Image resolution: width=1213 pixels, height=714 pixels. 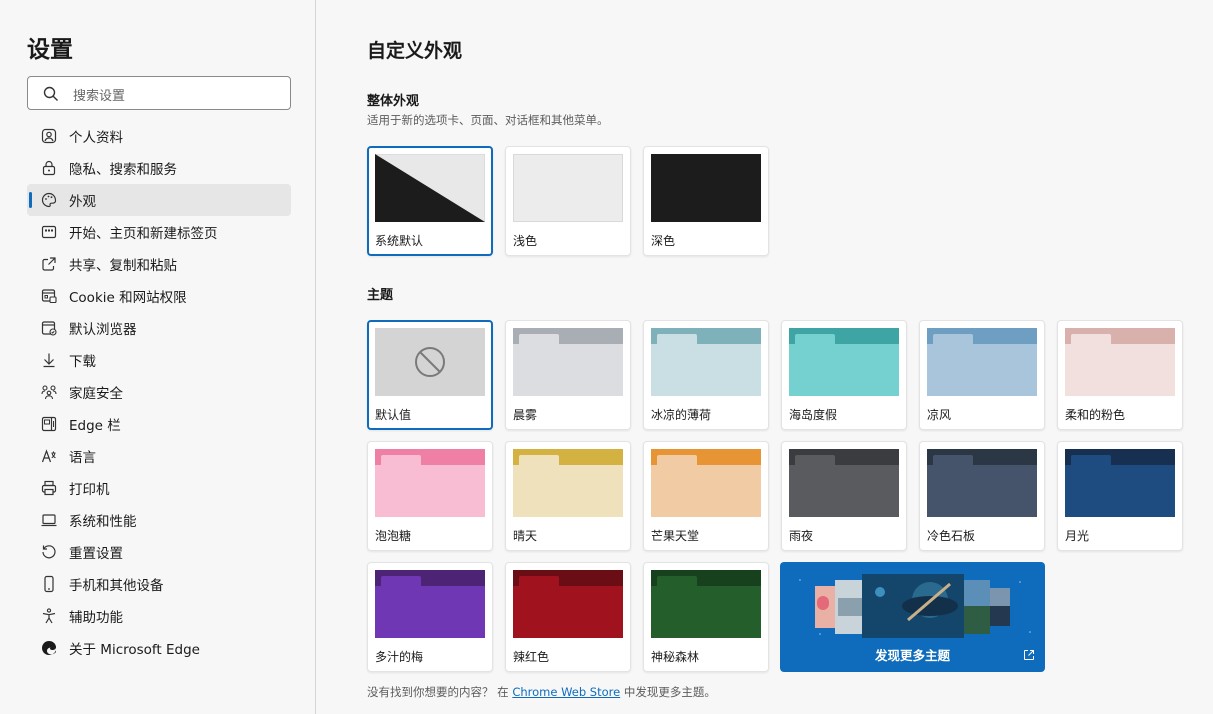 I want to click on theme-label: 泡泡糖, so click(x=393, y=536).